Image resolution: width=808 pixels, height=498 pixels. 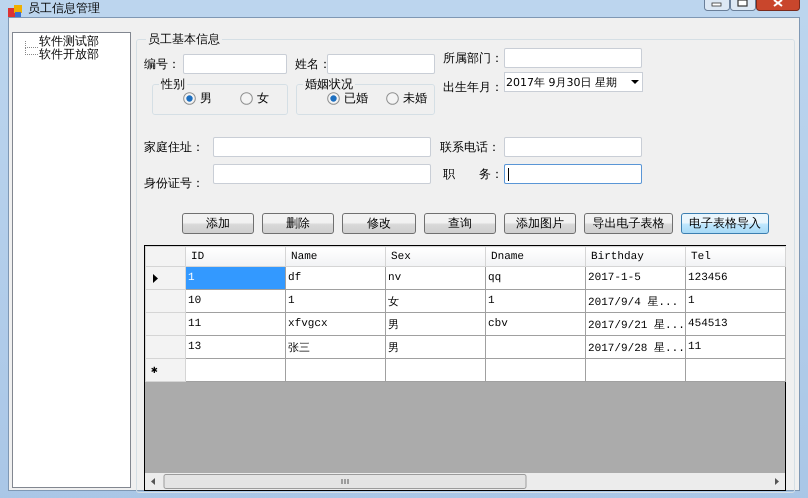 I want to click on field-label: 身份证号：, so click(x=174, y=183).